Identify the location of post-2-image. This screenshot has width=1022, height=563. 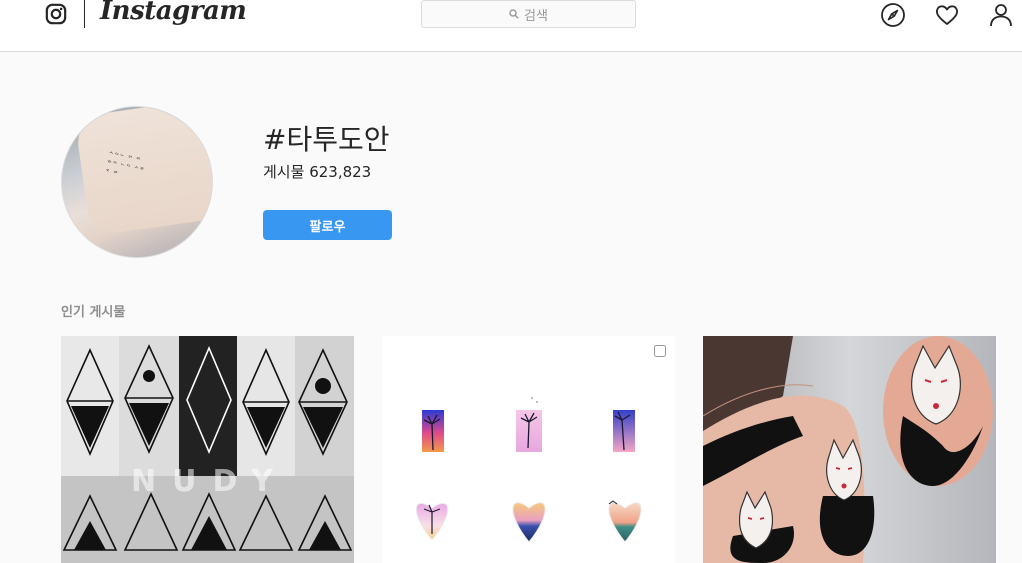
(528, 449).